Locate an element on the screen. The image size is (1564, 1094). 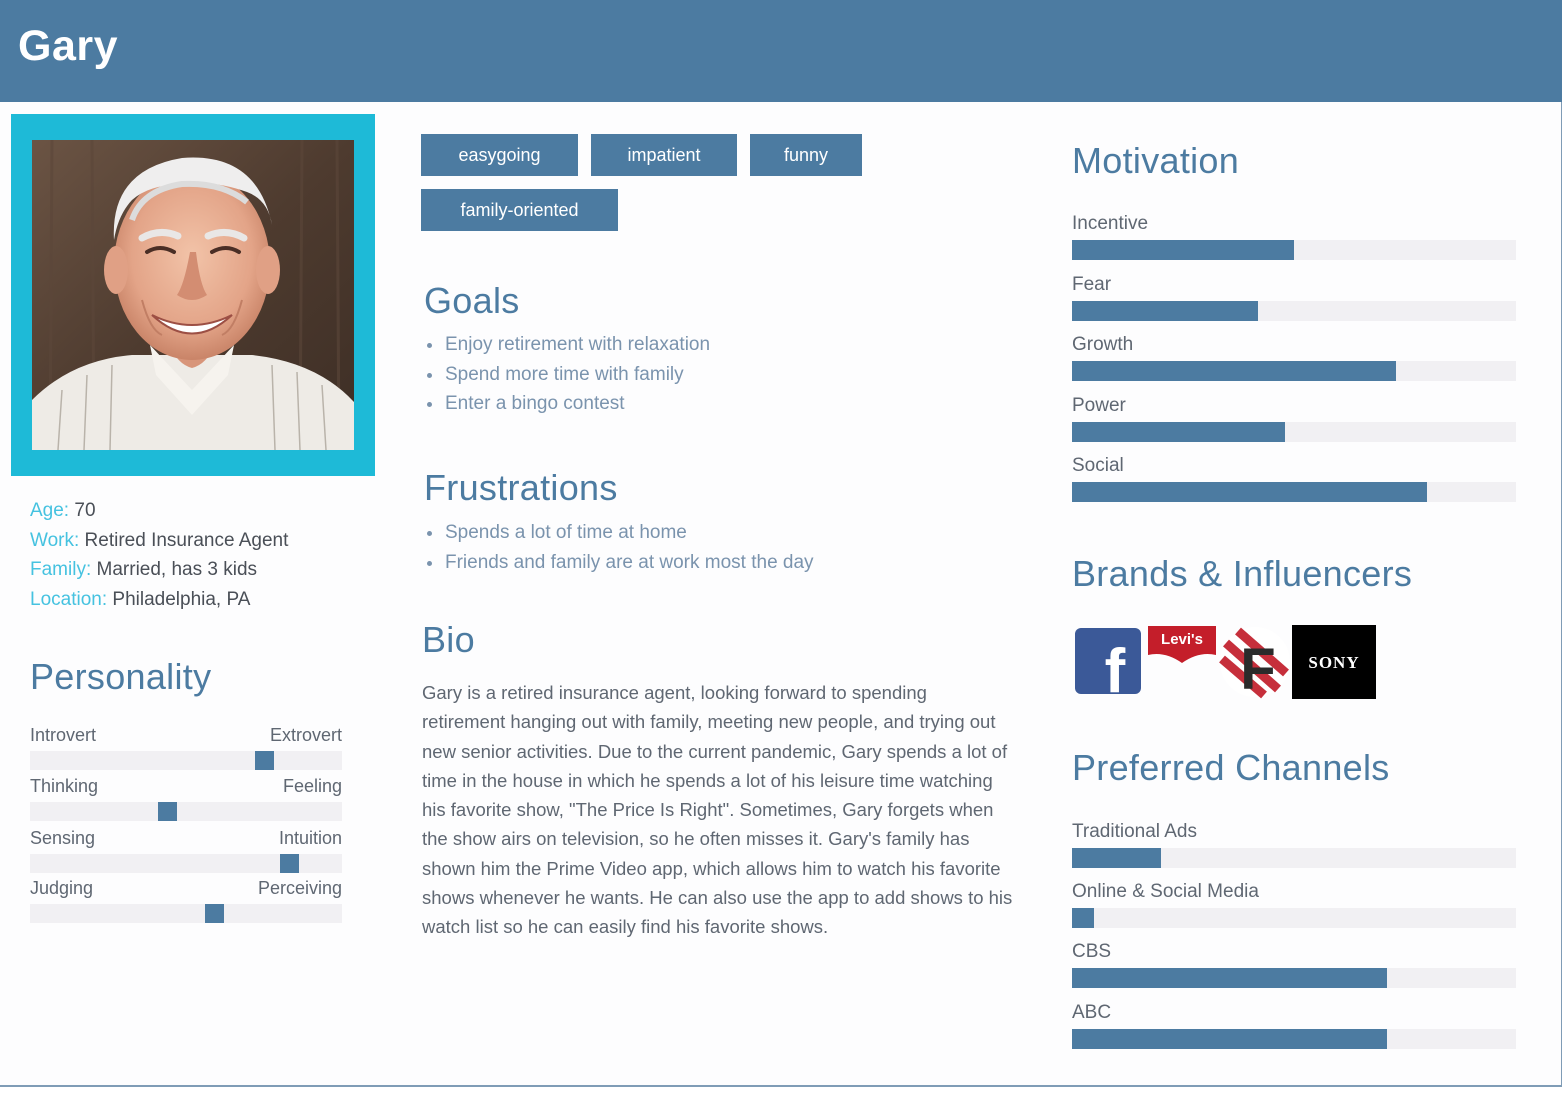
motivation-growth: Growth is located at coordinates (1294, 357).